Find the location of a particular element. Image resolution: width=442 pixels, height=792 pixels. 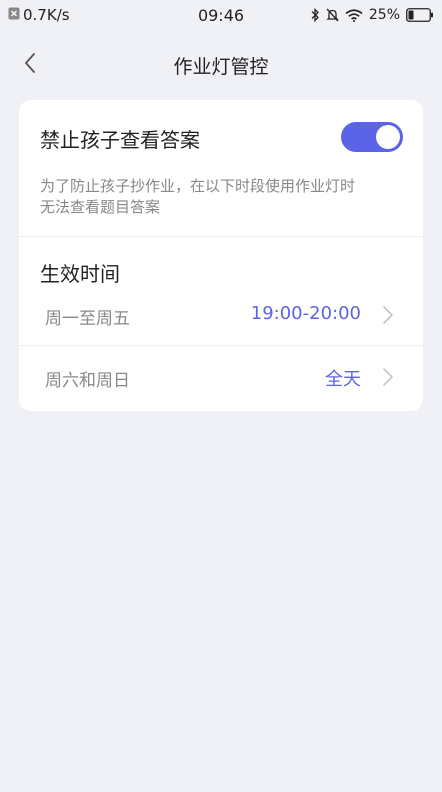

hide-answers-toggle is located at coordinates (372, 137).